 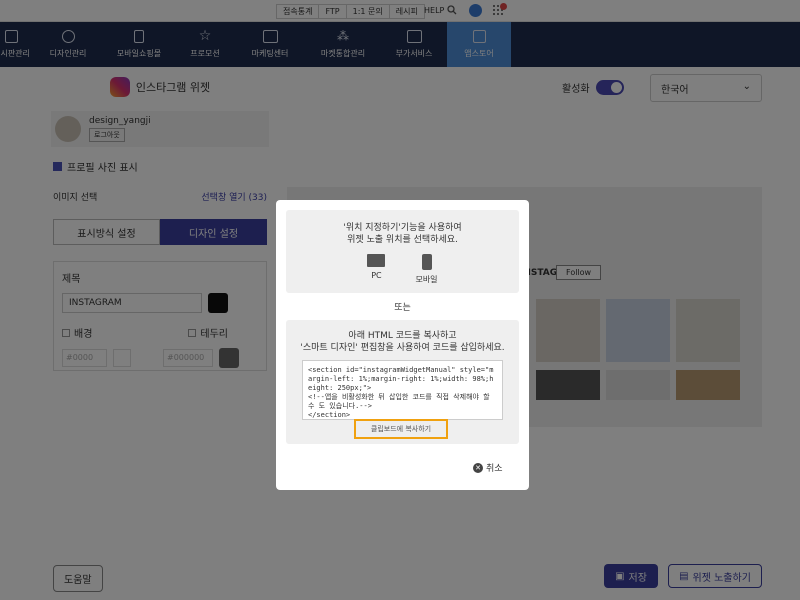 What do you see at coordinates (402, 240) in the screenshot?
I see `position-desc-line2: 위젯 노출 위치를 선택하세요.` at bounding box center [402, 240].